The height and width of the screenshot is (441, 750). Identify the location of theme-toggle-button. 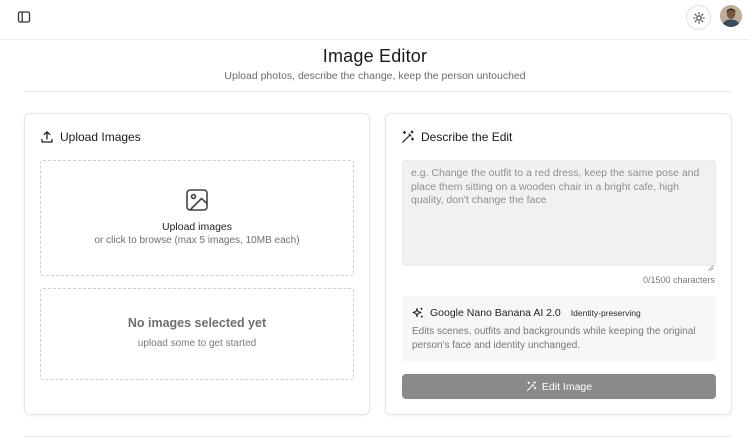
(698, 17).